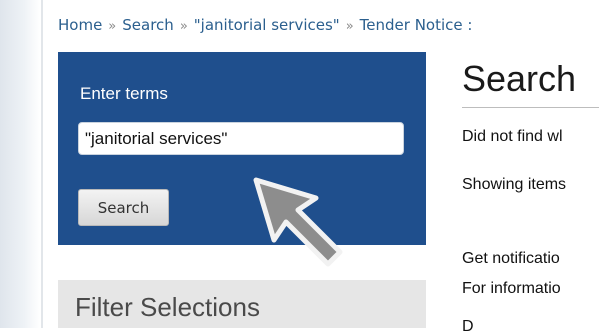 This screenshot has height=336, width=599. What do you see at coordinates (123, 207) in the screenshot?
I see `search-button: Search` at bounding box center [123, 207].